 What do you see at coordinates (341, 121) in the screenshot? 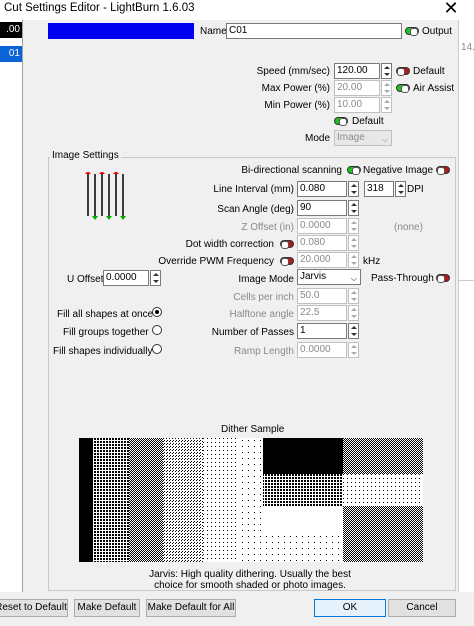
I see `power-default-toggle` at bounding box center [341, 121].